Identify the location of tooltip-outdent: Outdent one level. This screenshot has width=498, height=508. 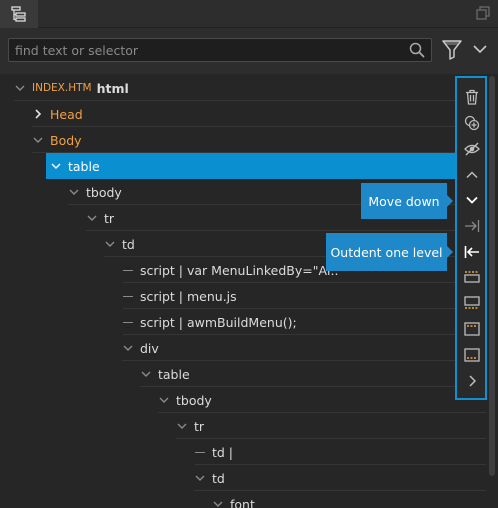
(389, 252).